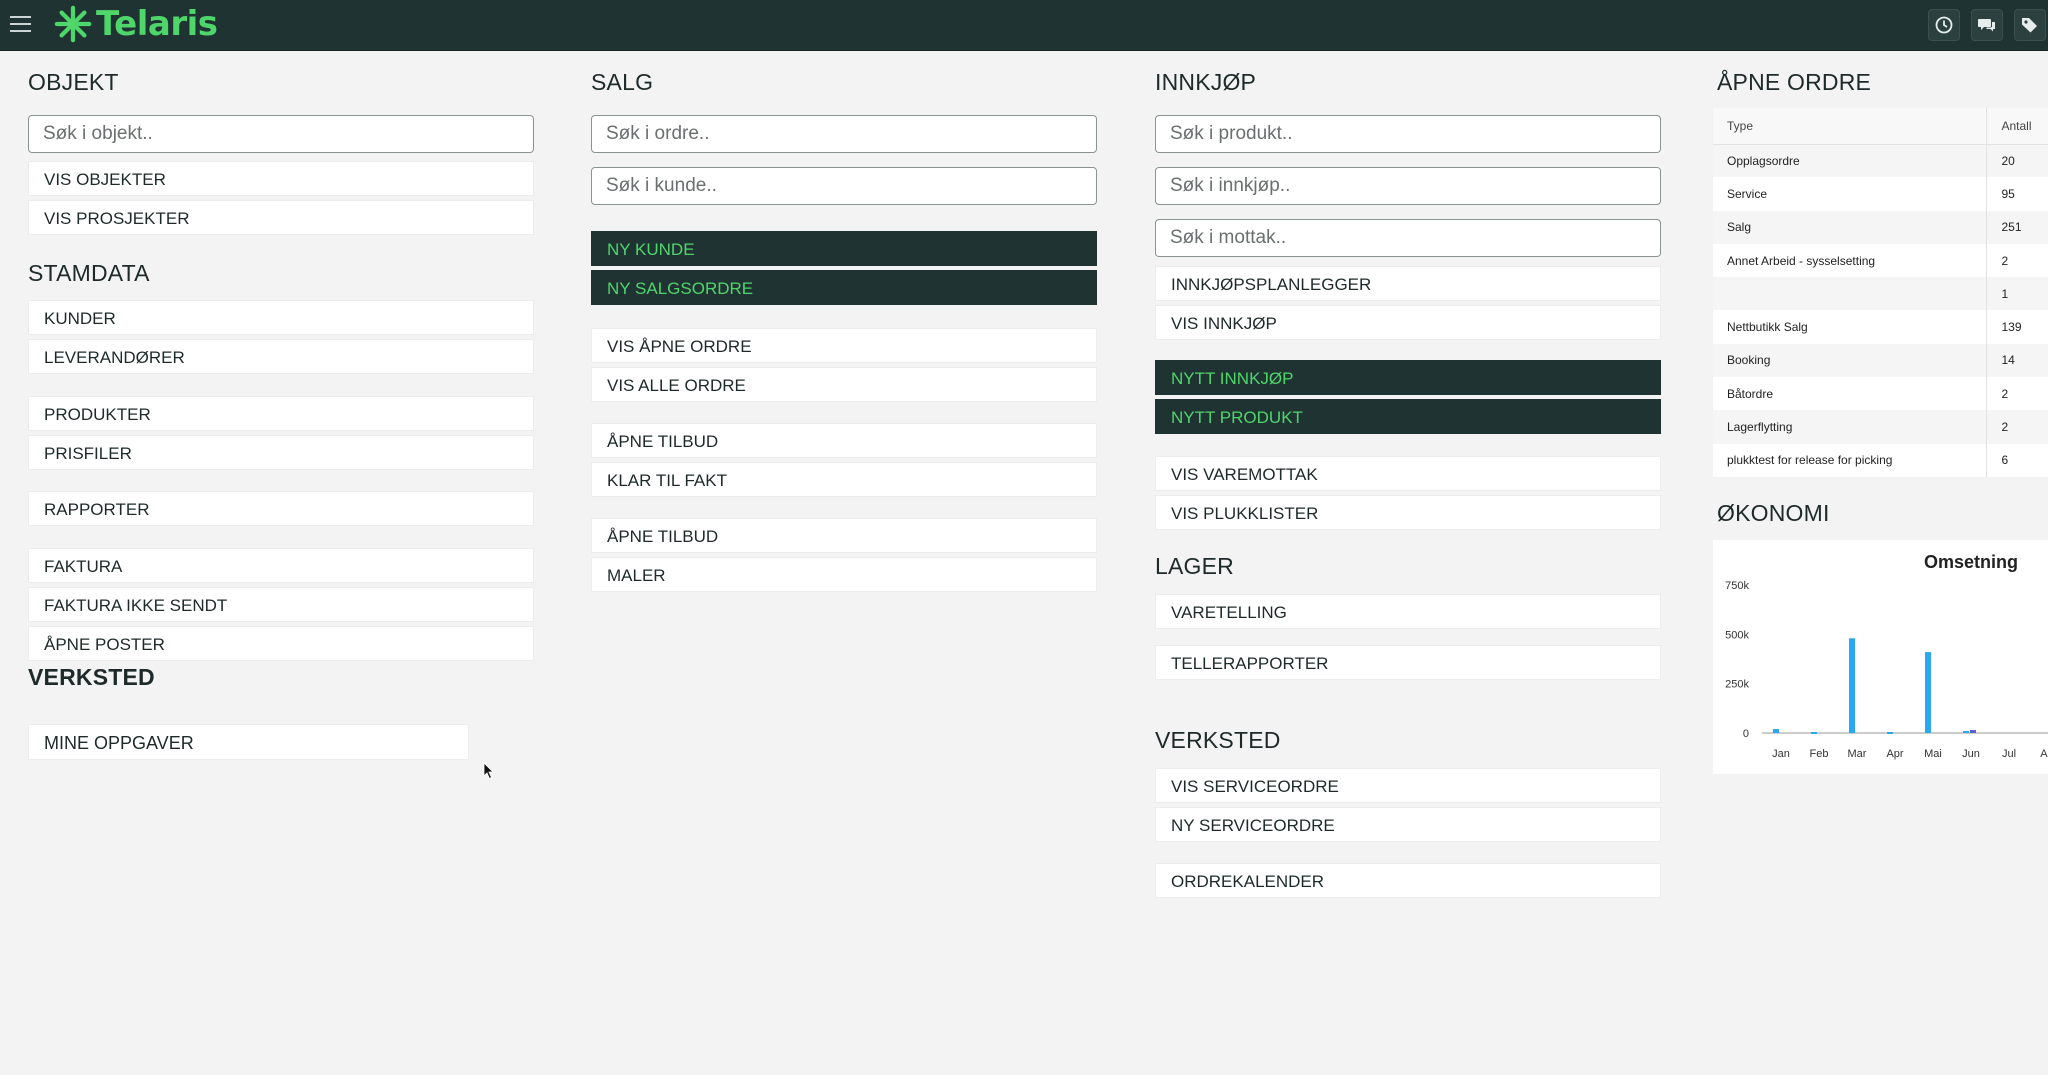  Describe the element at coordinates (844, 479) in the screenshot. I see `menu-item-klar-til-fakt: KLAR TIL FAKT` at that location.